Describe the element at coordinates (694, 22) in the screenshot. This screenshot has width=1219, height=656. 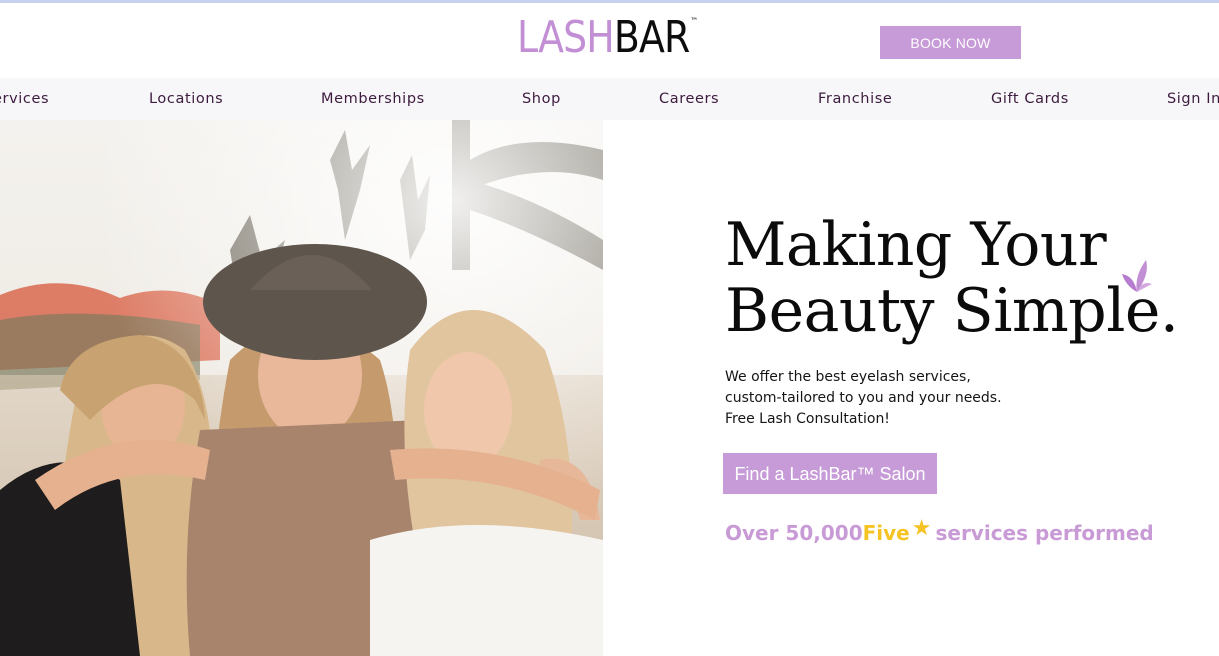
I see `logo-trademark: ™` at that location.